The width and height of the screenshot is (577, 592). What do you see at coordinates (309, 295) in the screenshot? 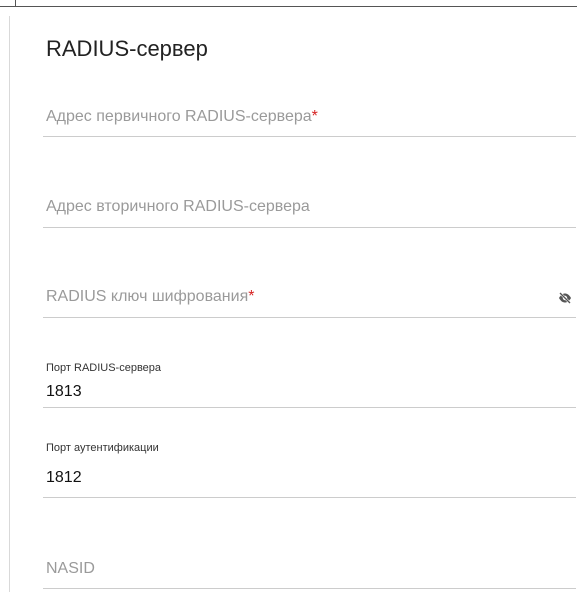
I see `radius-key-field: RADIUS ключ шифрования*` at bounding box center [309, 295].